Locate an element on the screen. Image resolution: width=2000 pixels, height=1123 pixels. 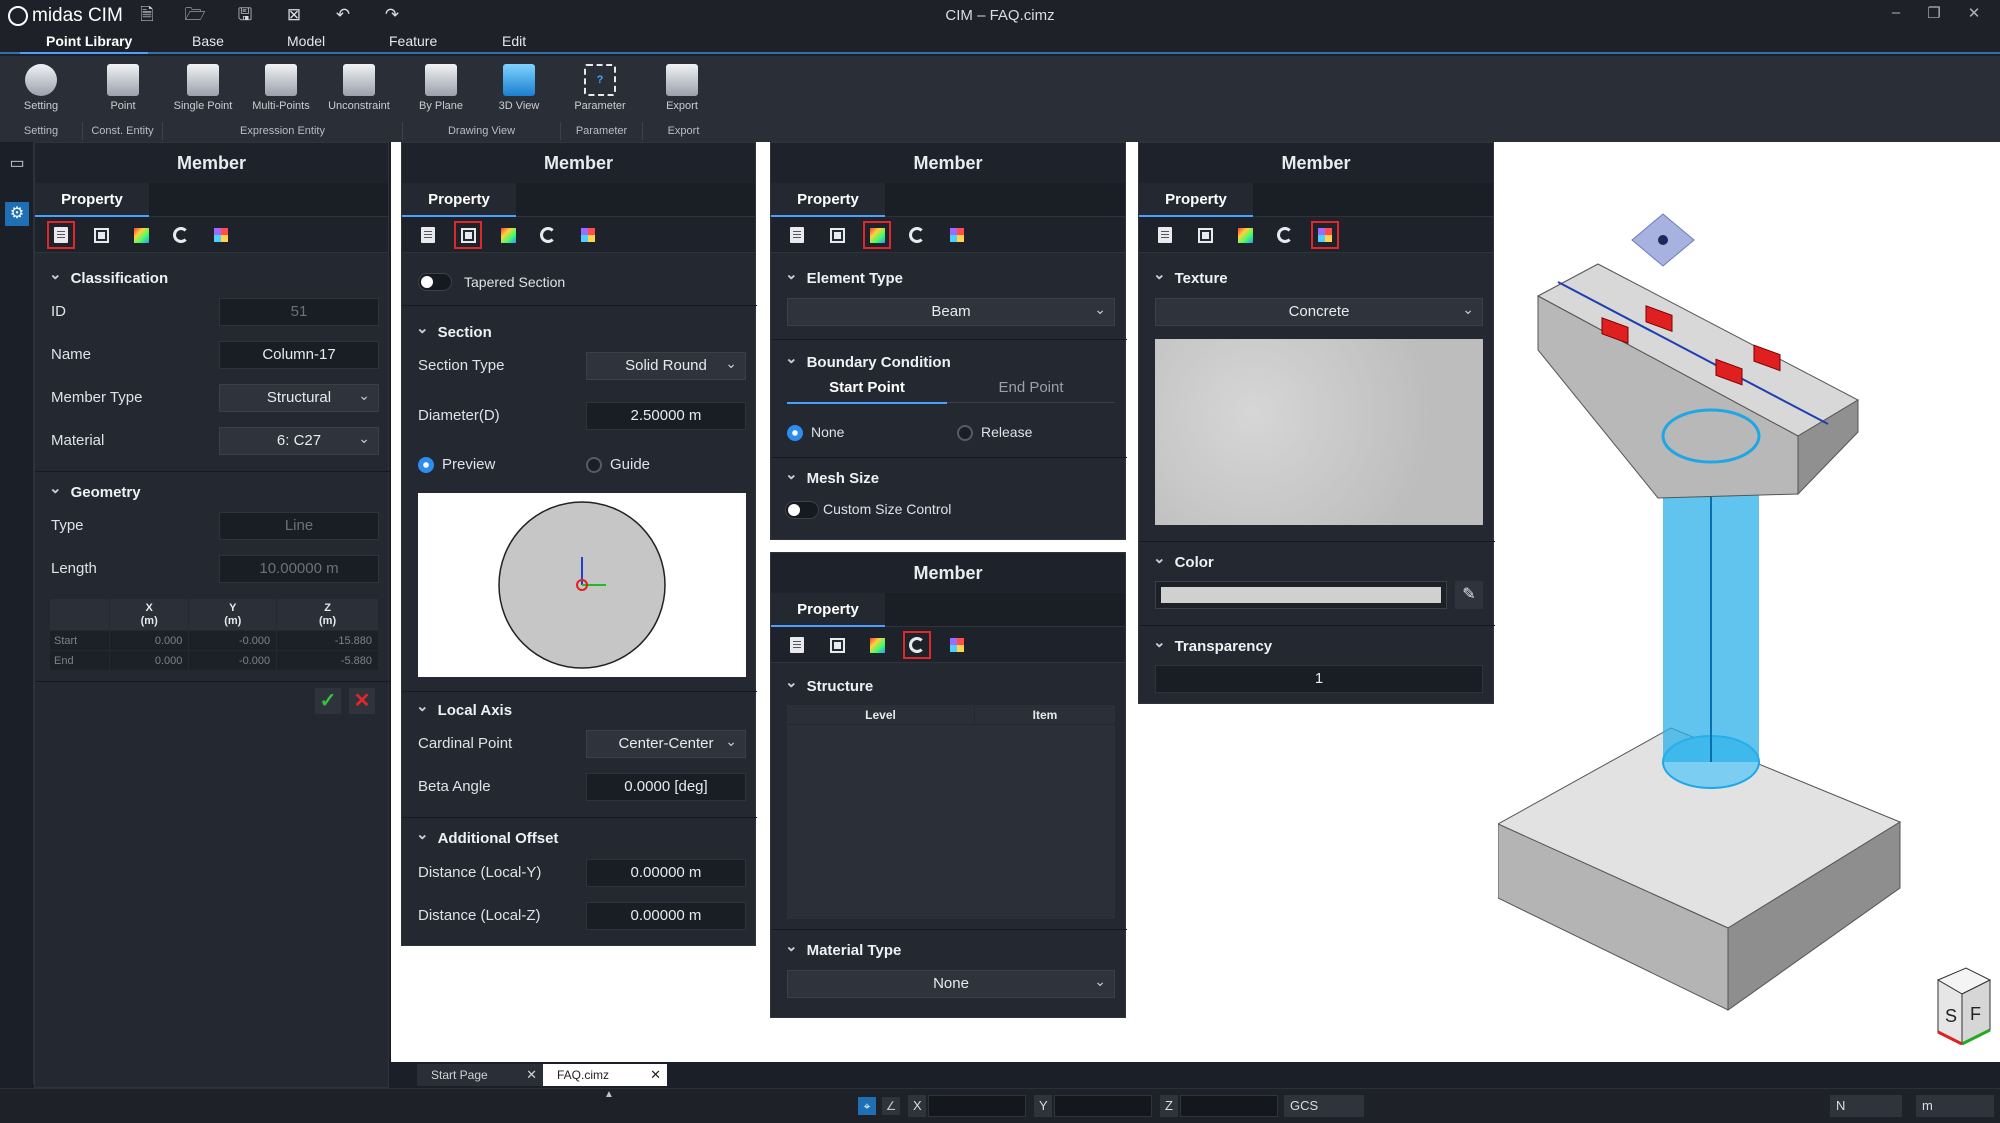
member-type-select: Structural is located at coordinates (299, 397).